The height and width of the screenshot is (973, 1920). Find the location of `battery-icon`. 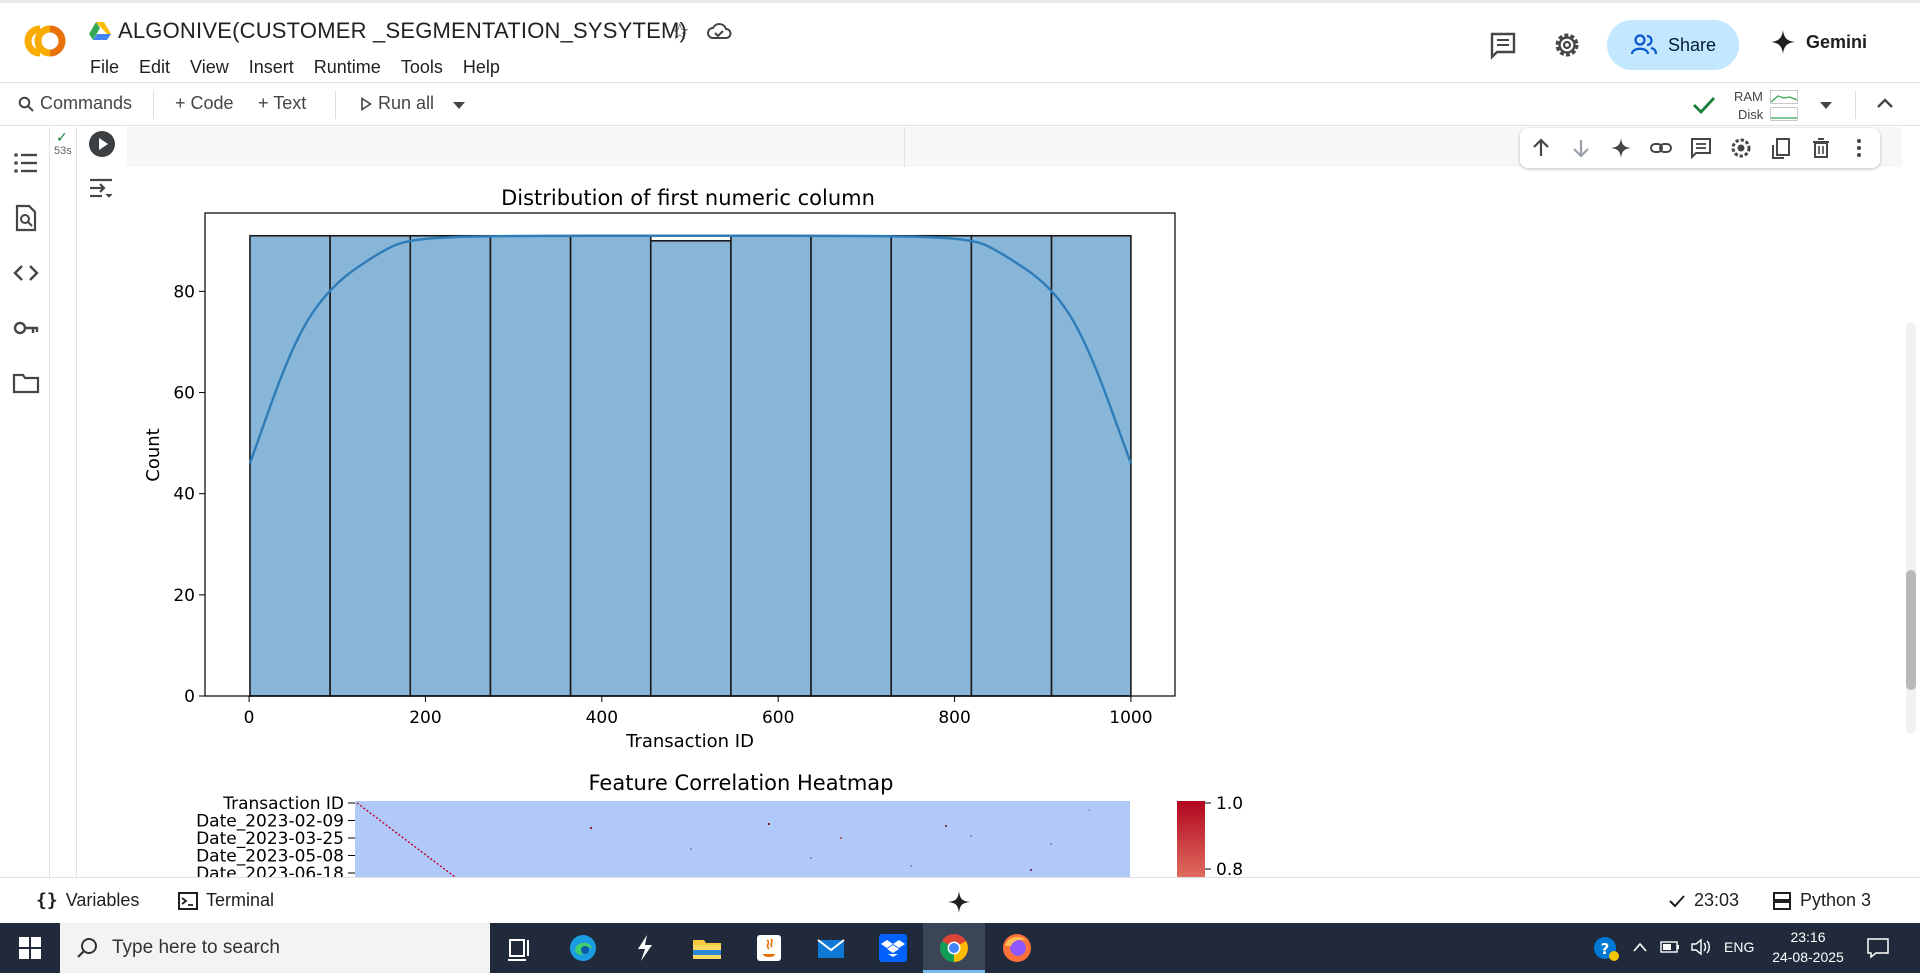

battery-icon is located at coordinates (1670, 947).